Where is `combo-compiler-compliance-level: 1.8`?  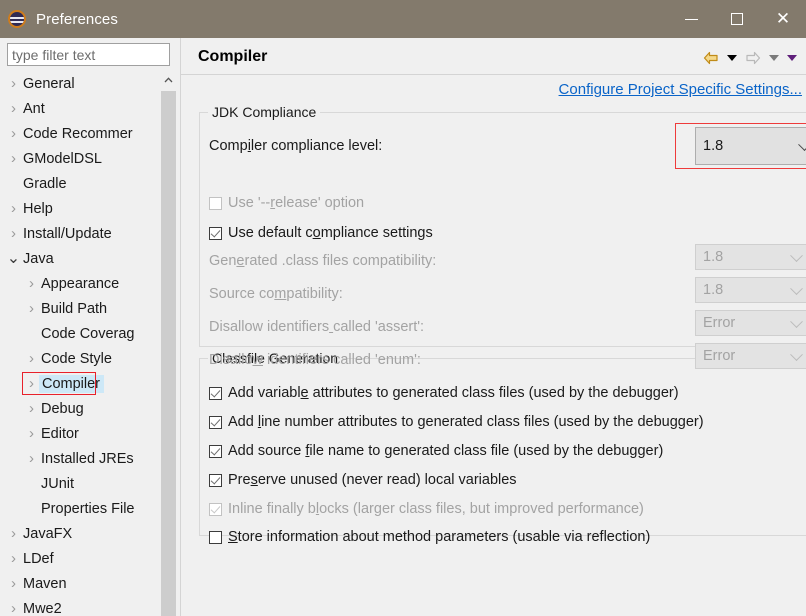
combo-compiler-compliance-level: 1.8 is located at coordinates (750, 146).